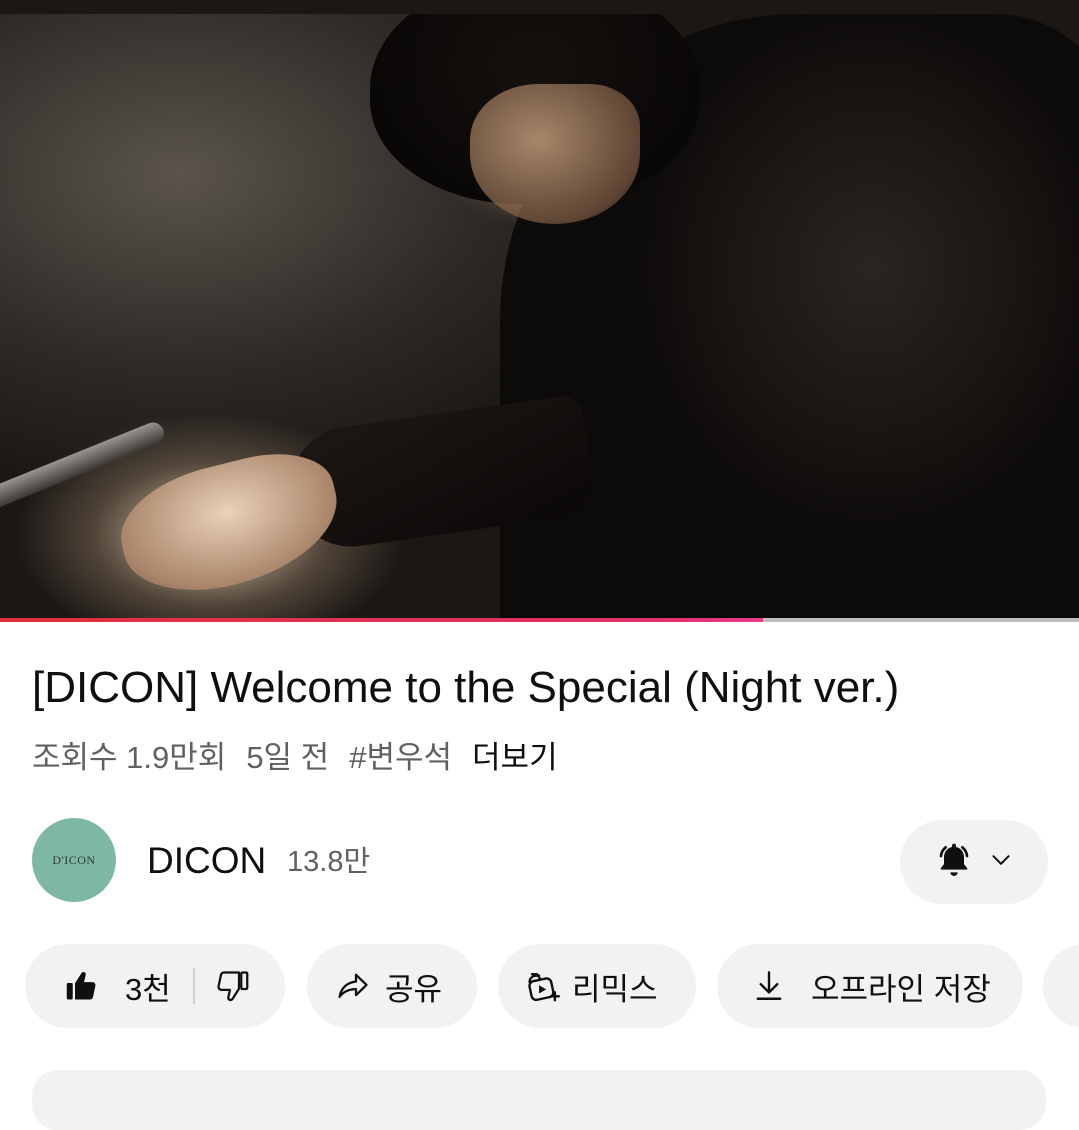 The width and height of the screenshot is (1079, 1130). I want to click on offline-save-button: 오프라인 저장, so click(870, 986).